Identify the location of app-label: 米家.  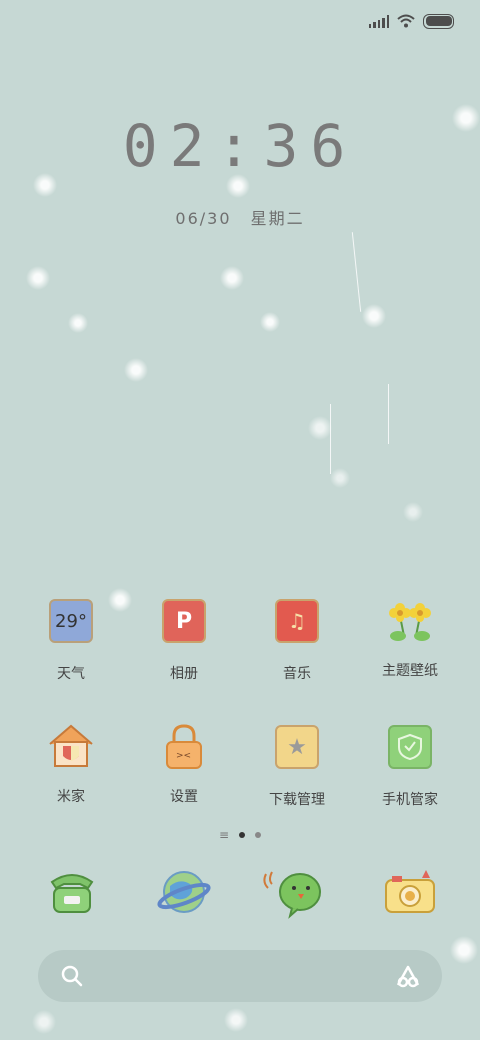
(71, 797).